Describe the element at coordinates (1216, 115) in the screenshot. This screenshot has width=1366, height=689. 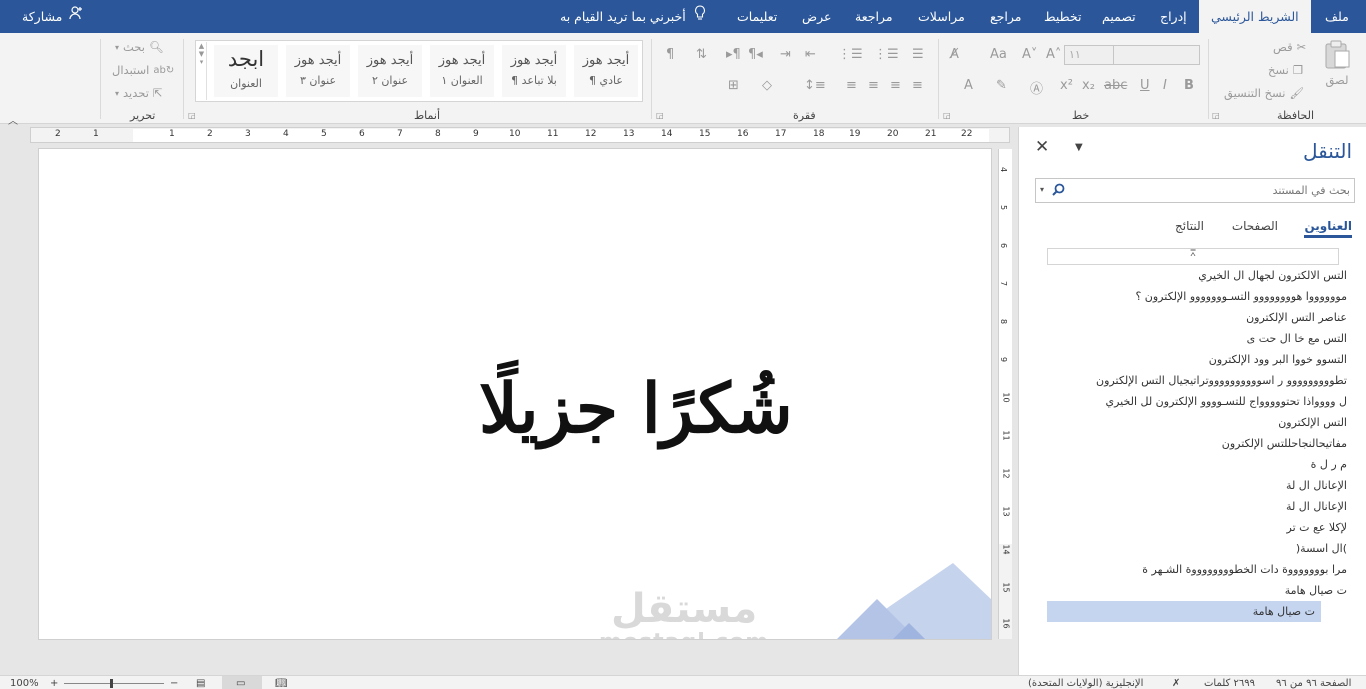
I see `clipboard-launcher-icon: ◲` at that location.